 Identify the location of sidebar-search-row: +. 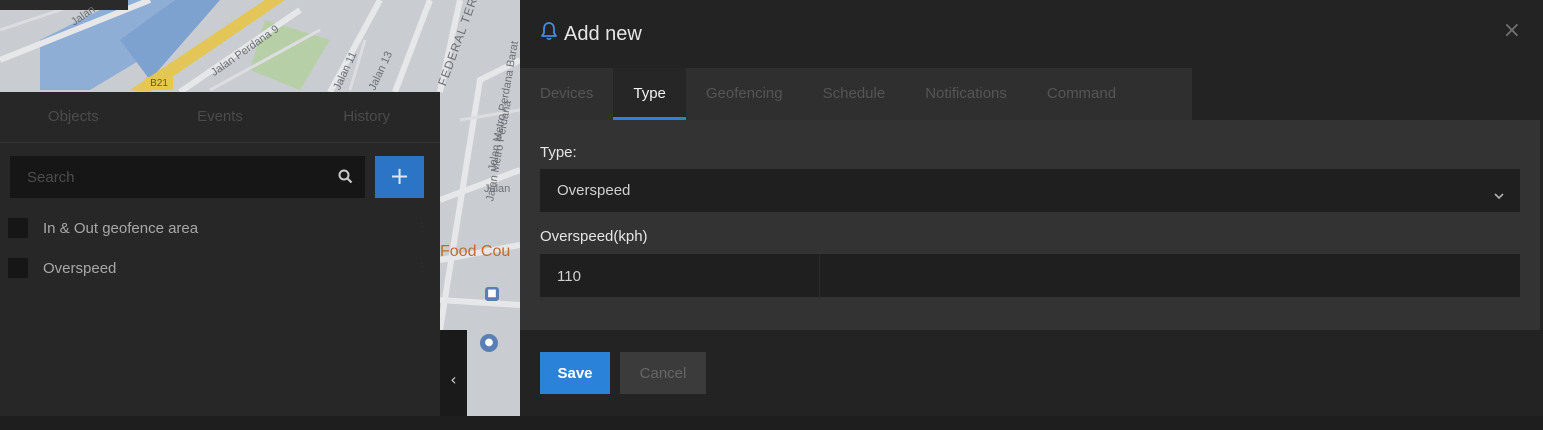
(217, 177).